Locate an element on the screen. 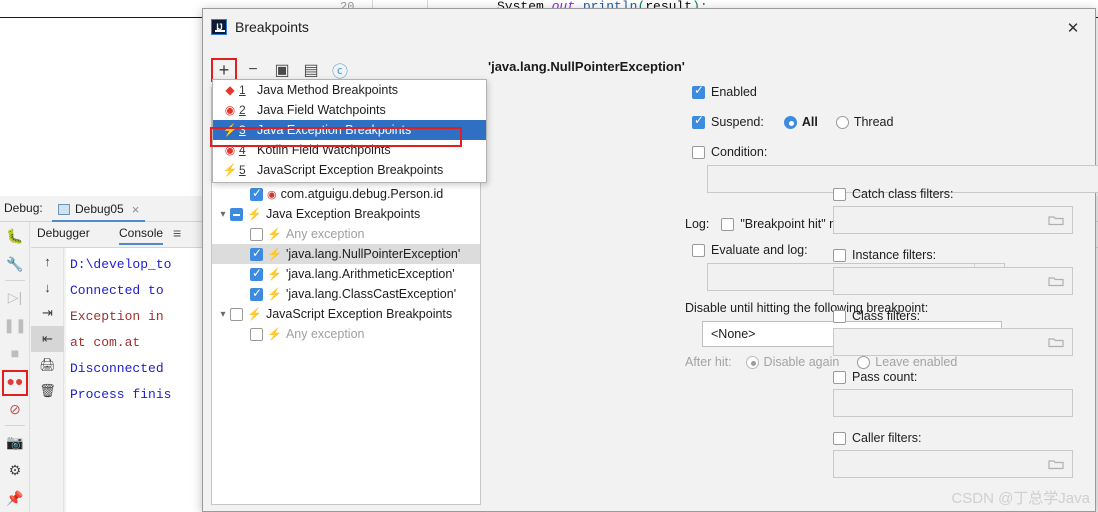 The image size is (1098, 512). hamburger-menu-icon: ≡ is located at coordinates (177, 233).